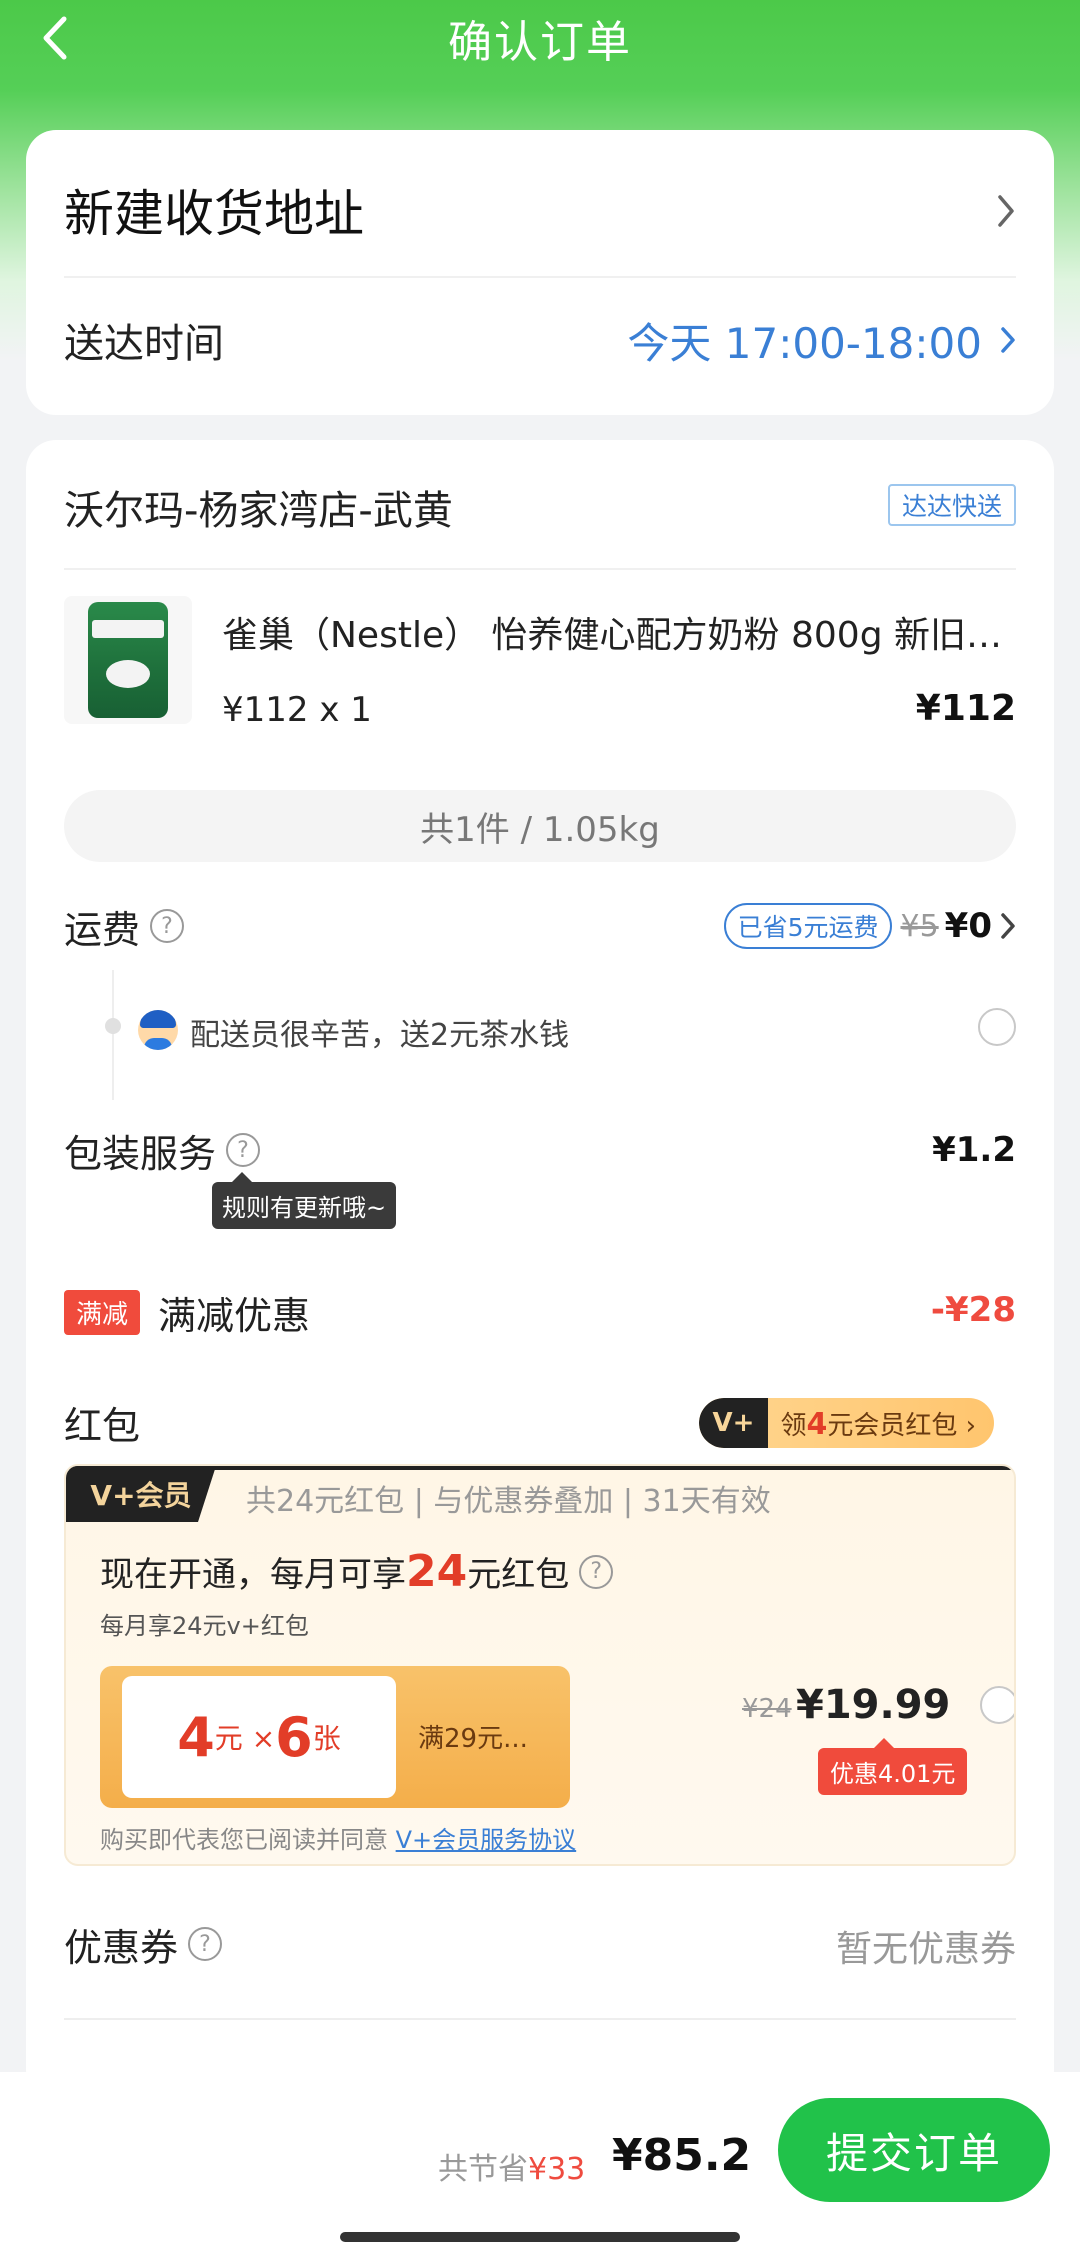 The width and height of the screenshot is (1080, 2262). What do you see at coordinates (804, 343) in the screenshot?
I see `delivery-time-value: 今天 17:00-18:00` at bounding box center [804, 343].